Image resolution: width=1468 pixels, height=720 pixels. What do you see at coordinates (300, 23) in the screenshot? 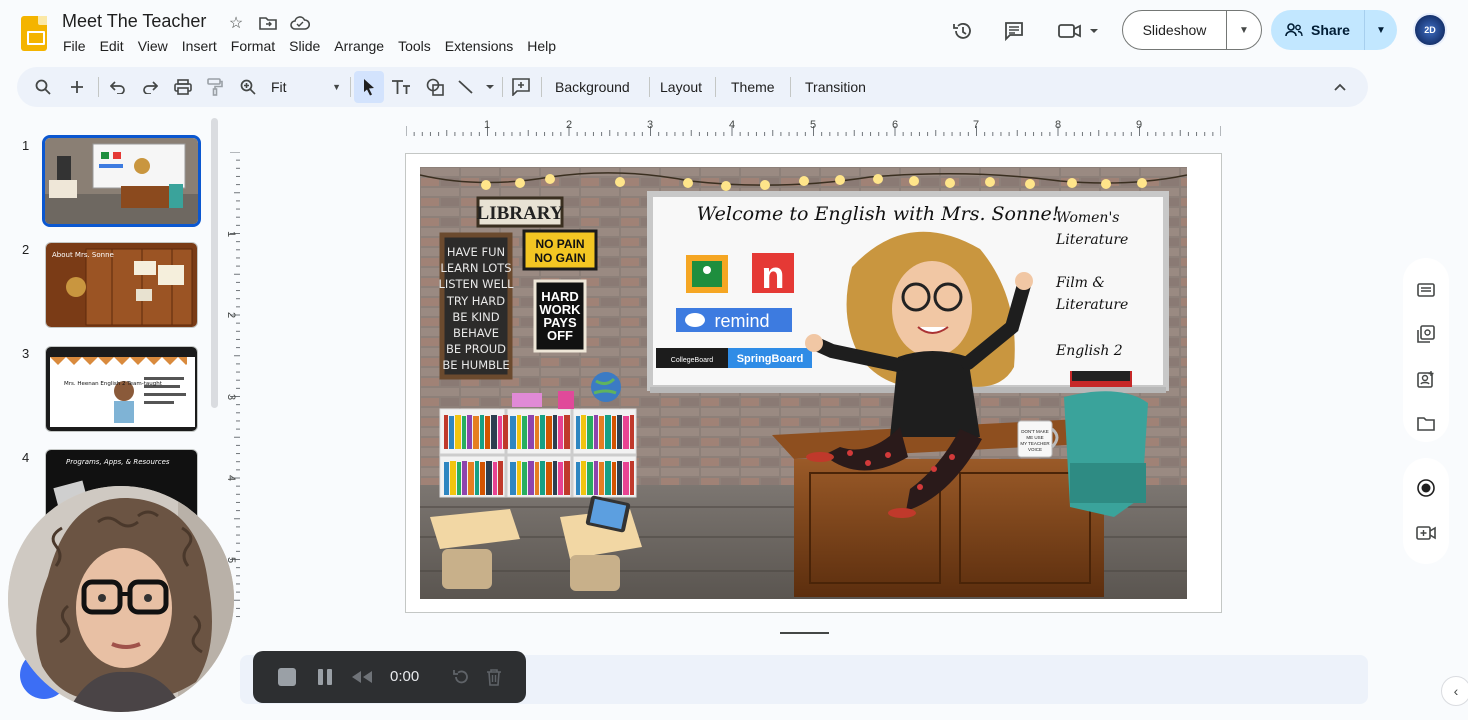
I see `cloud-saved-icon` at bounding box center [300, 23].